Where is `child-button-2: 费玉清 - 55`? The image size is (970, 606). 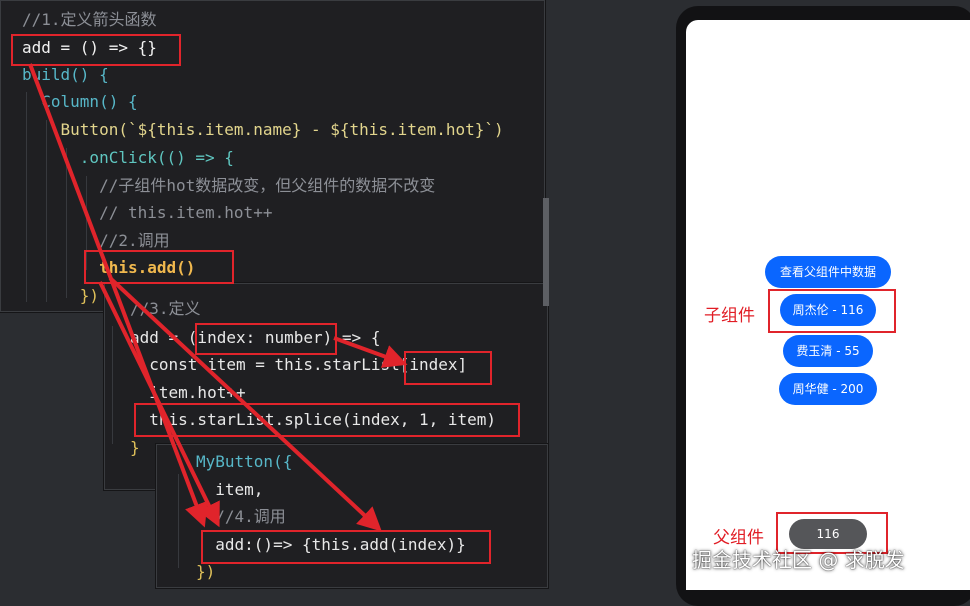 child-button-2: 费玉清 - 55 is located at coordinates (828, 351).